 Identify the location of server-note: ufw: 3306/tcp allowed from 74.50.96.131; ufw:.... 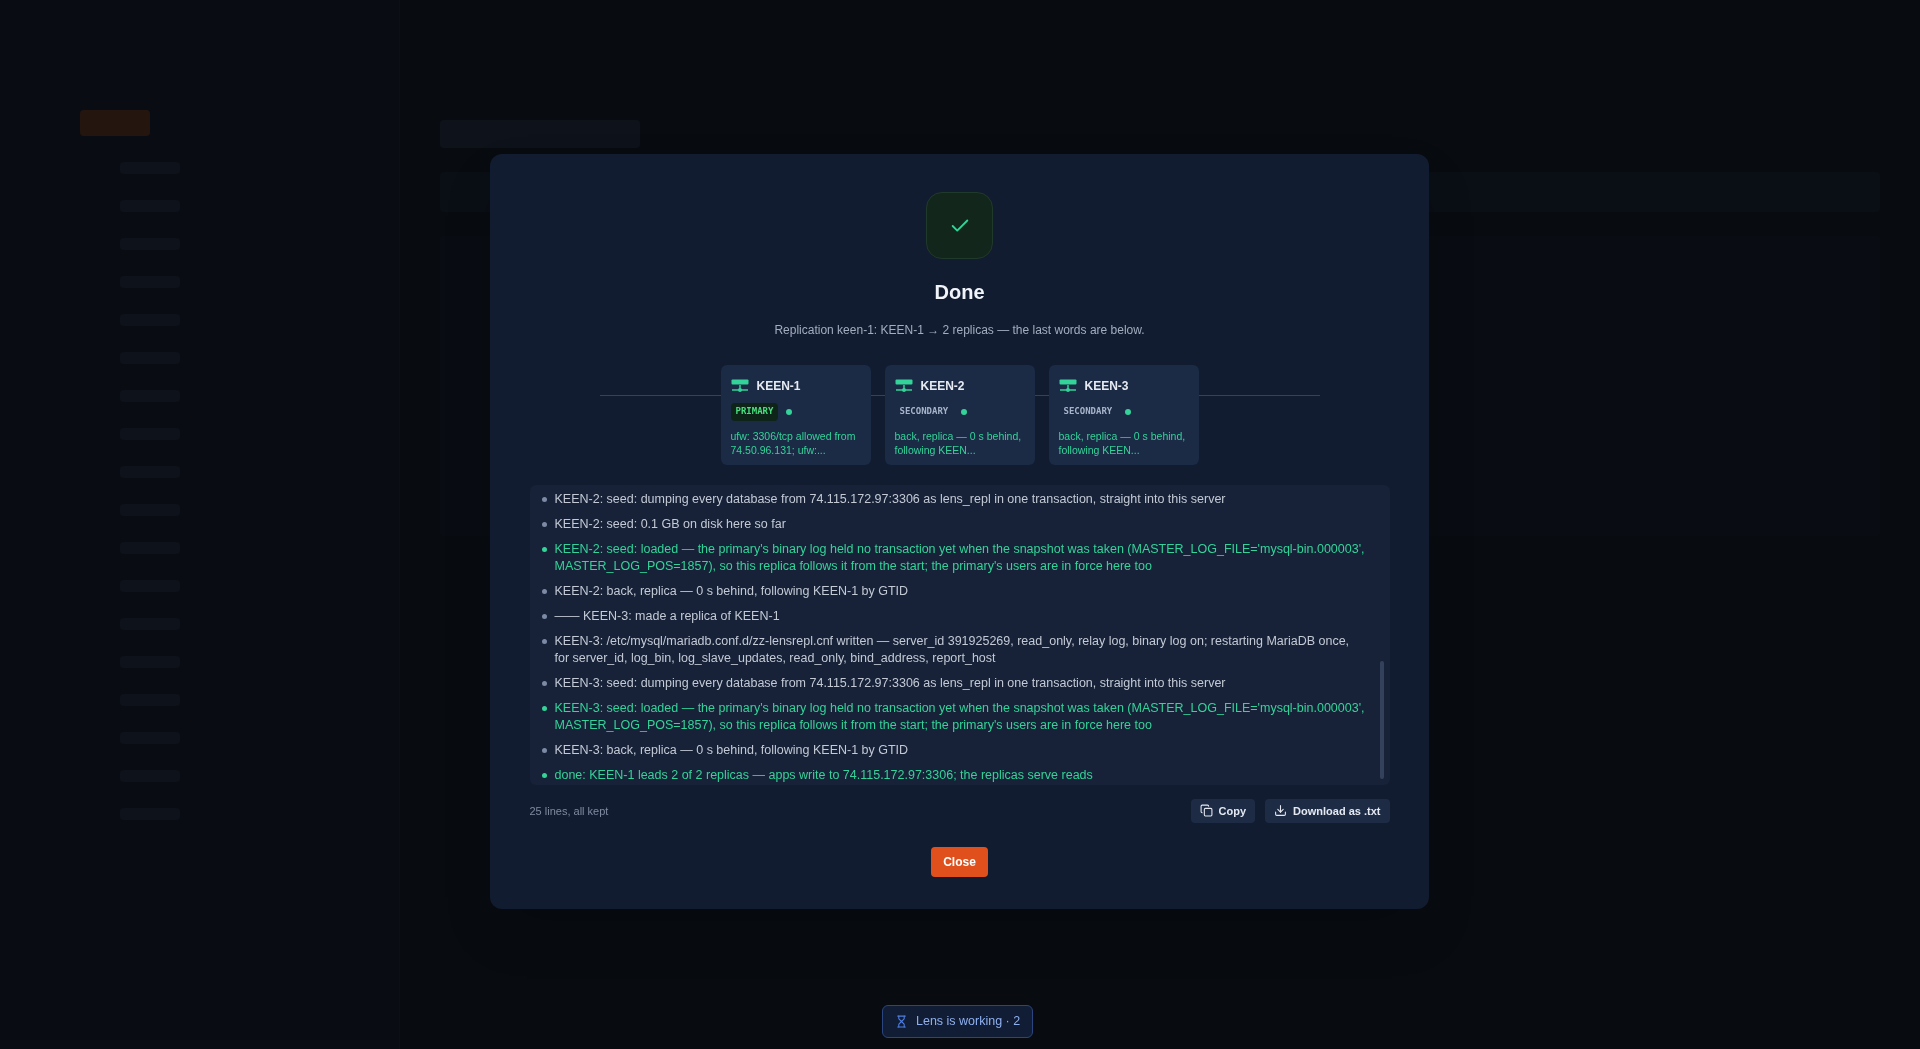
(793, 442).